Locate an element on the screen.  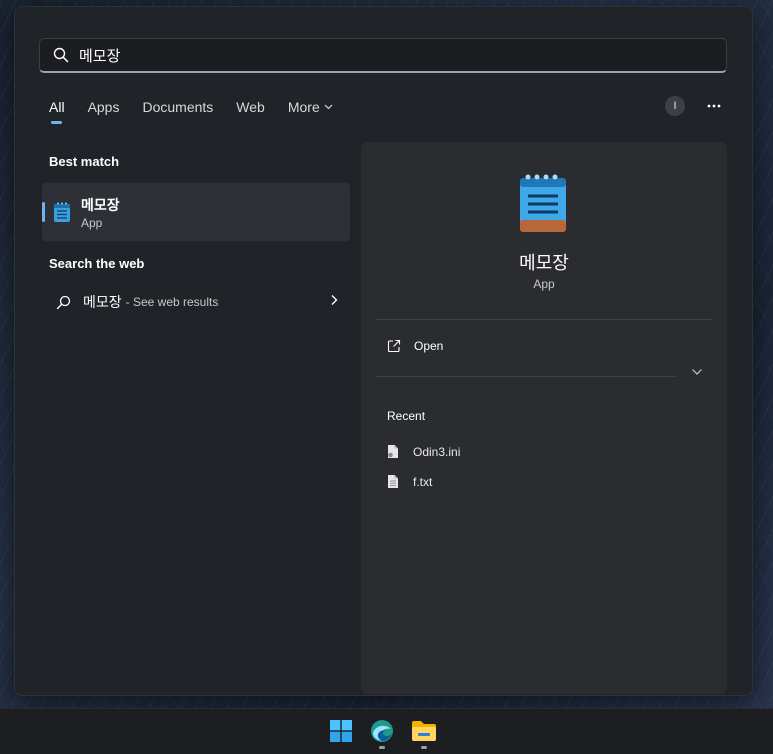
taskbar is located at coordinates (386, 731).